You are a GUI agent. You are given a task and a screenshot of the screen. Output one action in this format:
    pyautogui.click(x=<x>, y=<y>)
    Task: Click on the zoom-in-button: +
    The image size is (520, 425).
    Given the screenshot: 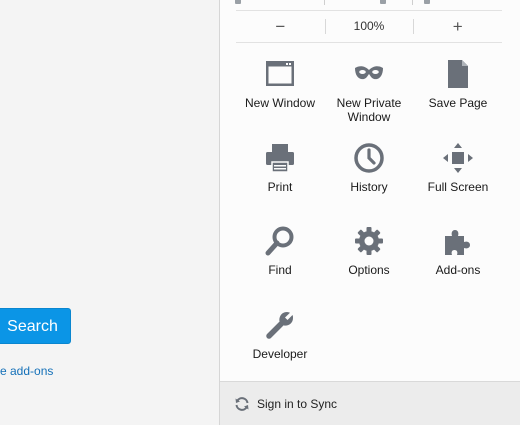 What is the action you would take?
    pyautogui.click(x=457, y=26)
    